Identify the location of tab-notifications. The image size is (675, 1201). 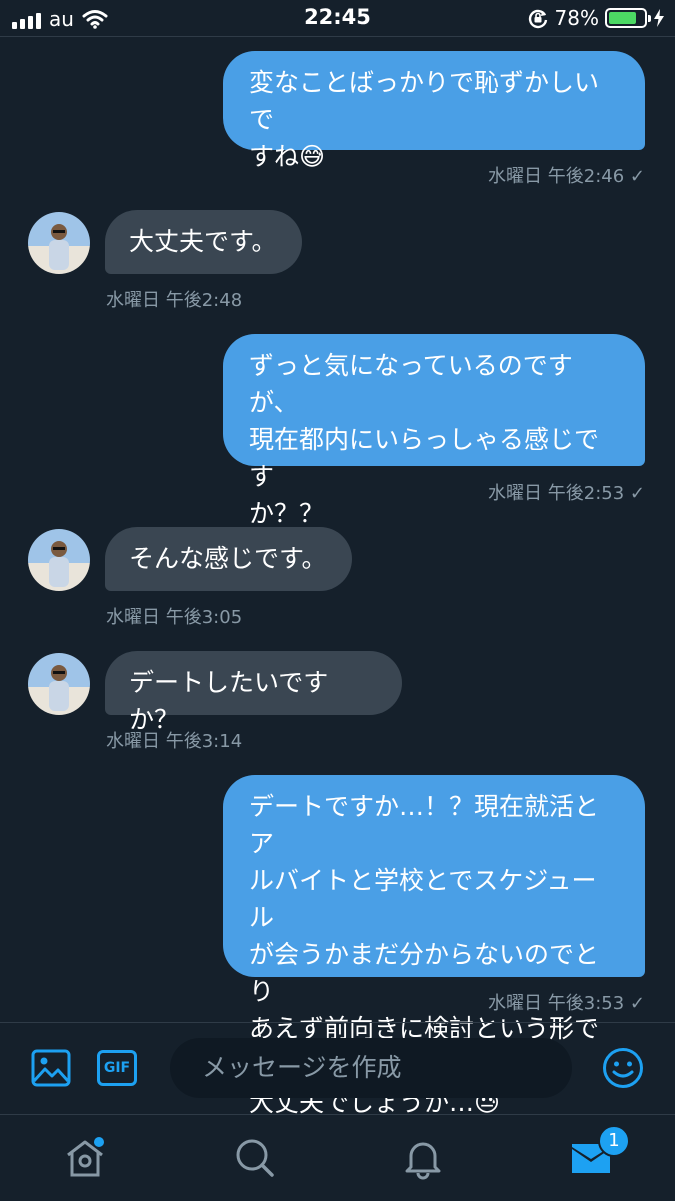
(423, 1158).